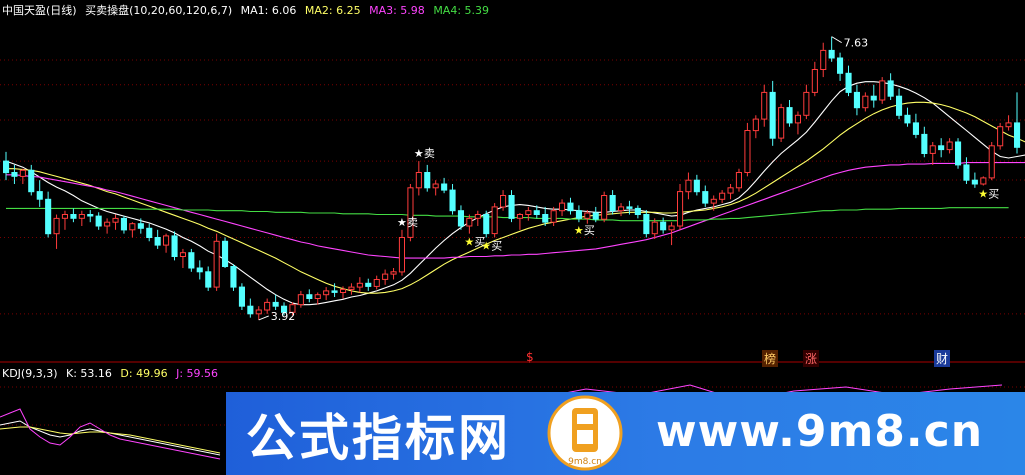  Describe the element at coordinates (263, 318) in the screenshot. I see `min-price-pointer` at that location.